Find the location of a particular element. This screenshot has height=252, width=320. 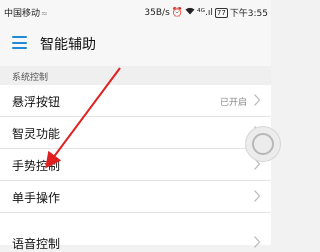

carrier-label: 中国移动 is located at coordinates (22, 14).